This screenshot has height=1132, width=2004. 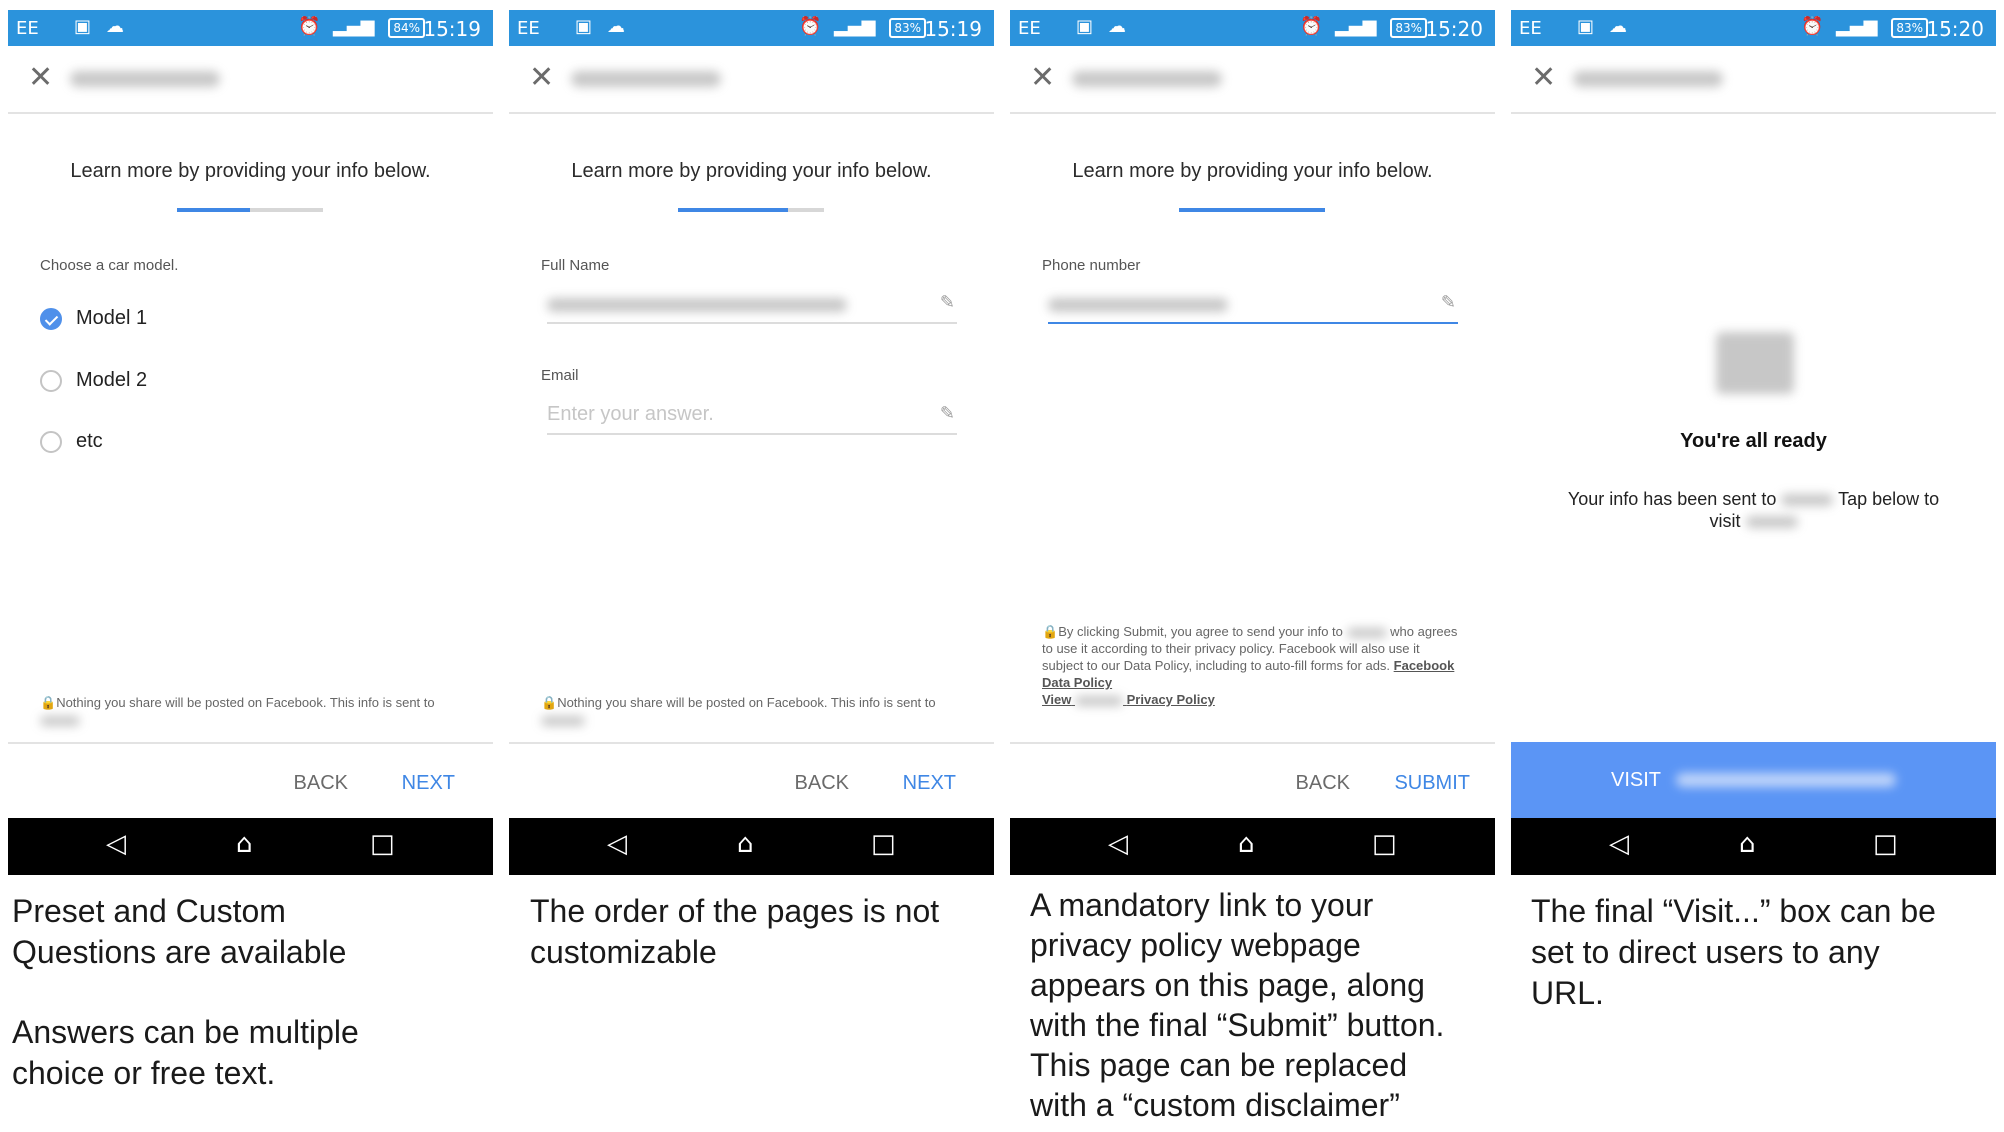 What do you see at coordinates (1253, 306) in the screenshot?
I see `phone-number-field: ✎` at bounding box center [1253, 306].